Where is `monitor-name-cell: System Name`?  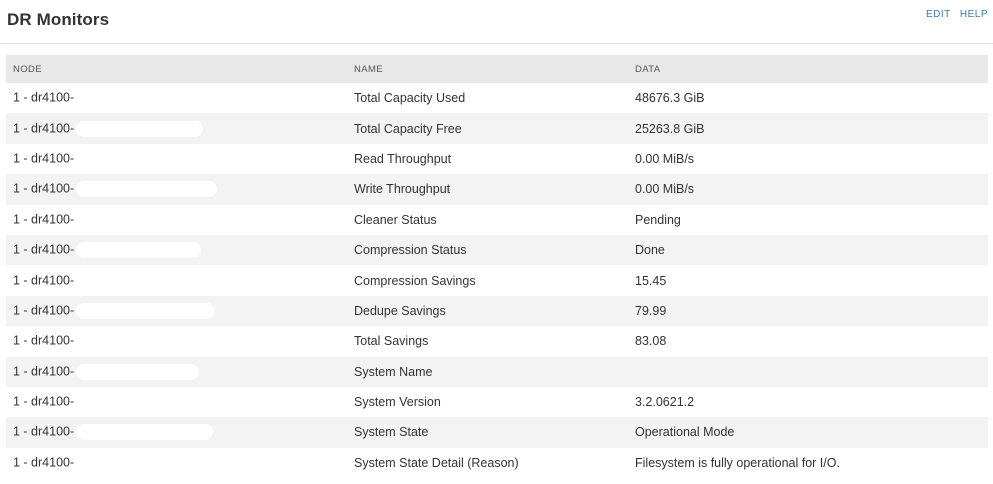 monitor-name-cell: System Name is located at coordinates (393, 371).